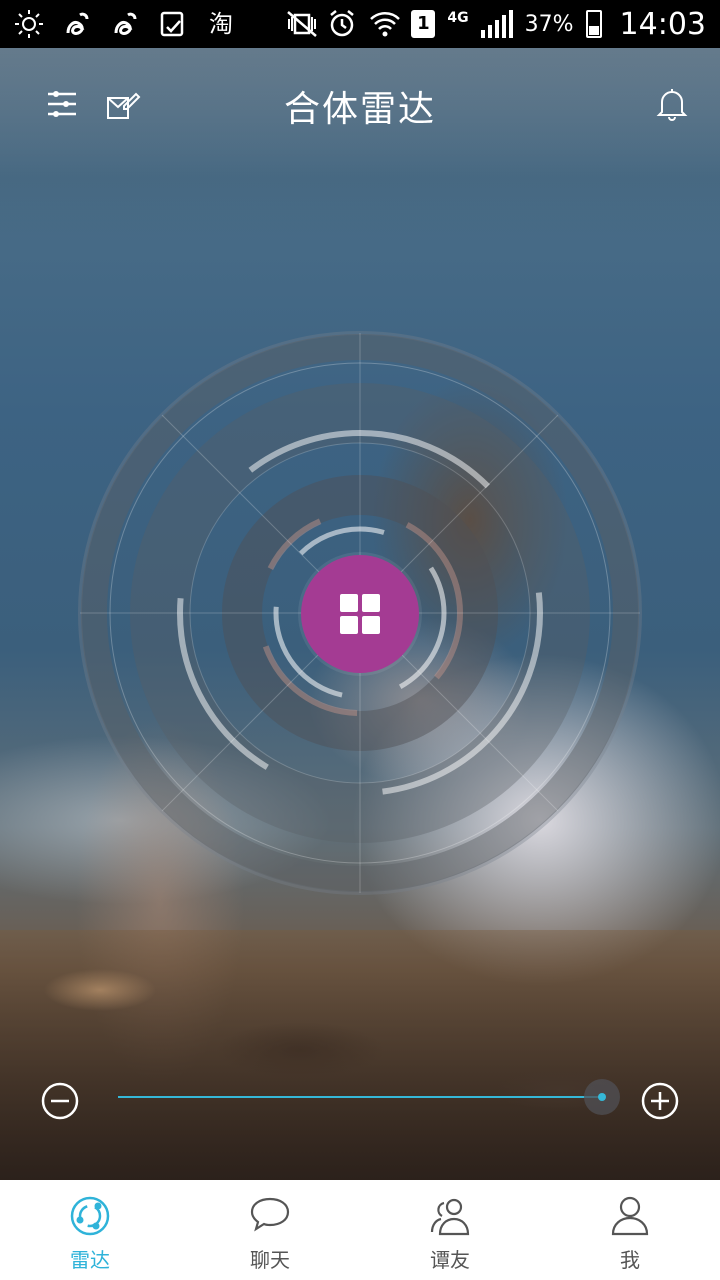 The image size is (720, 1280). Describe the element at coordinates (90, 1216) in the screenshot. I see `radar-icon` at that location.